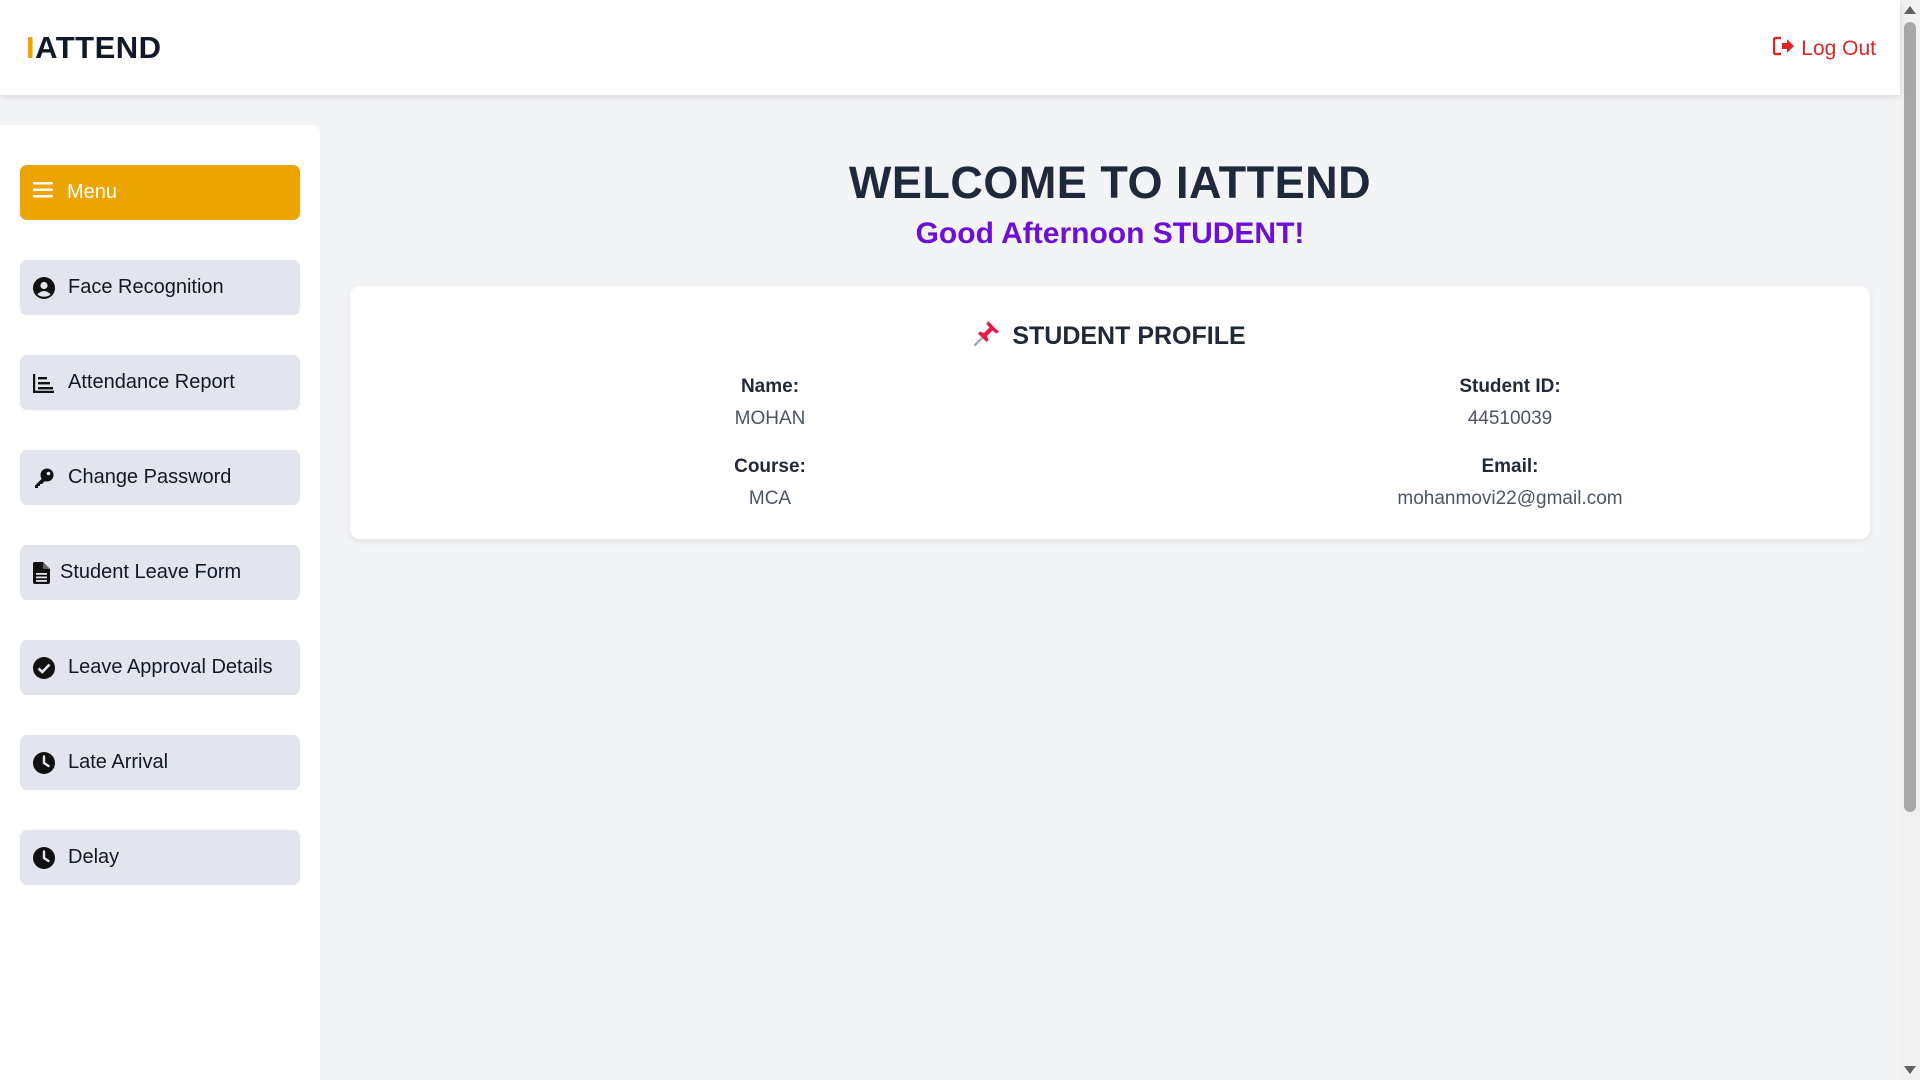 Image resolution: width=1920 pixels, height=1080 pixels. I want to click on profile-title: STUDENT PROFILE, so click(1110, 336).